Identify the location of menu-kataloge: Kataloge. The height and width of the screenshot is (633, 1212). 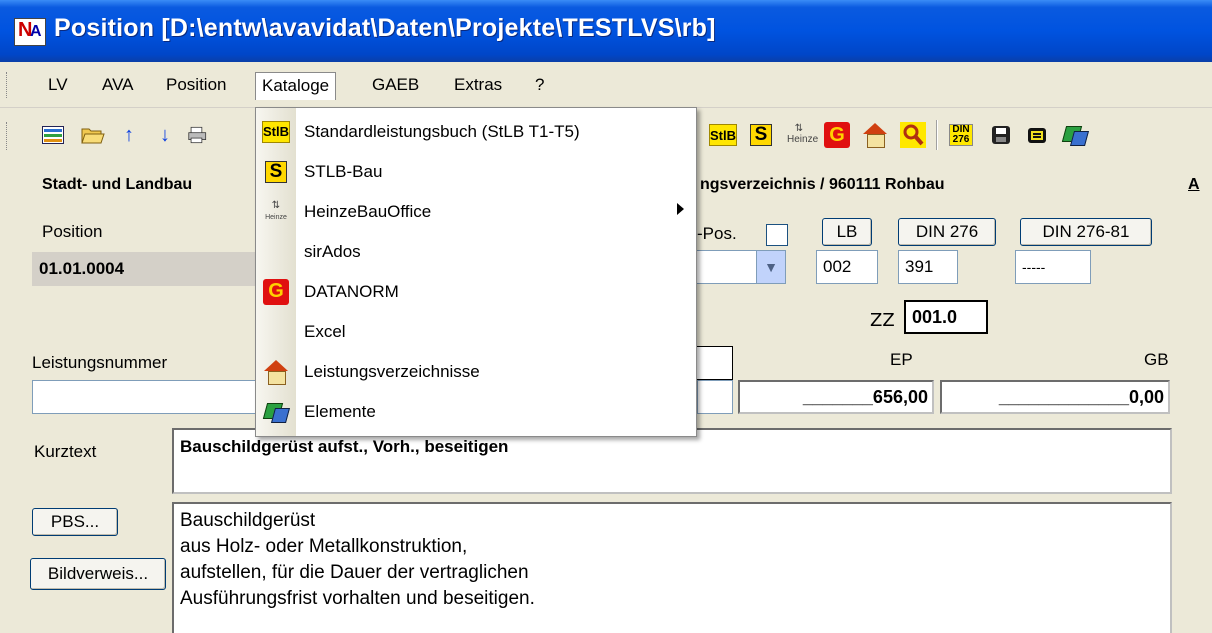
(296, 86).